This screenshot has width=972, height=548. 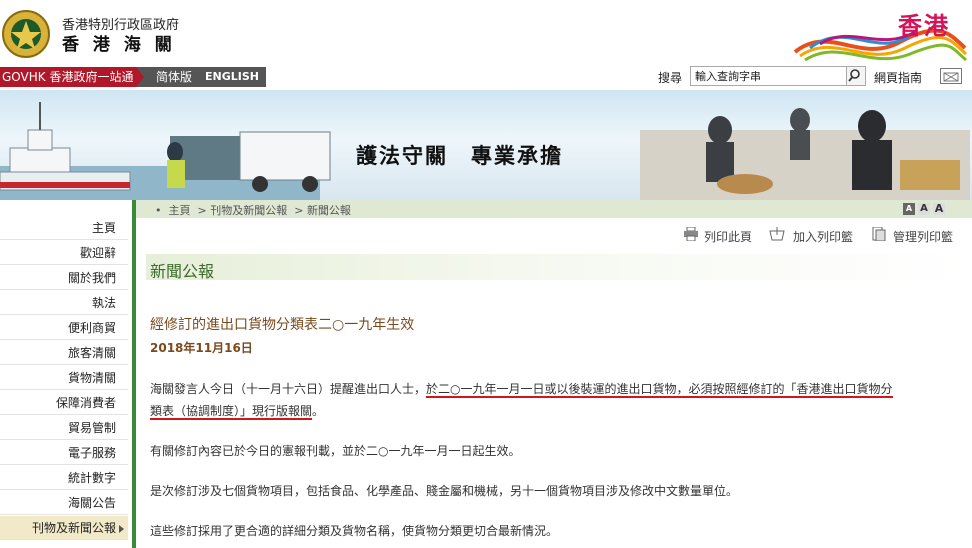 What do you see at coordinates (64, 253) in the screenshot?
I see `sidebar-item-welcome: 歡迎辭` at bounding box center [64, 253].